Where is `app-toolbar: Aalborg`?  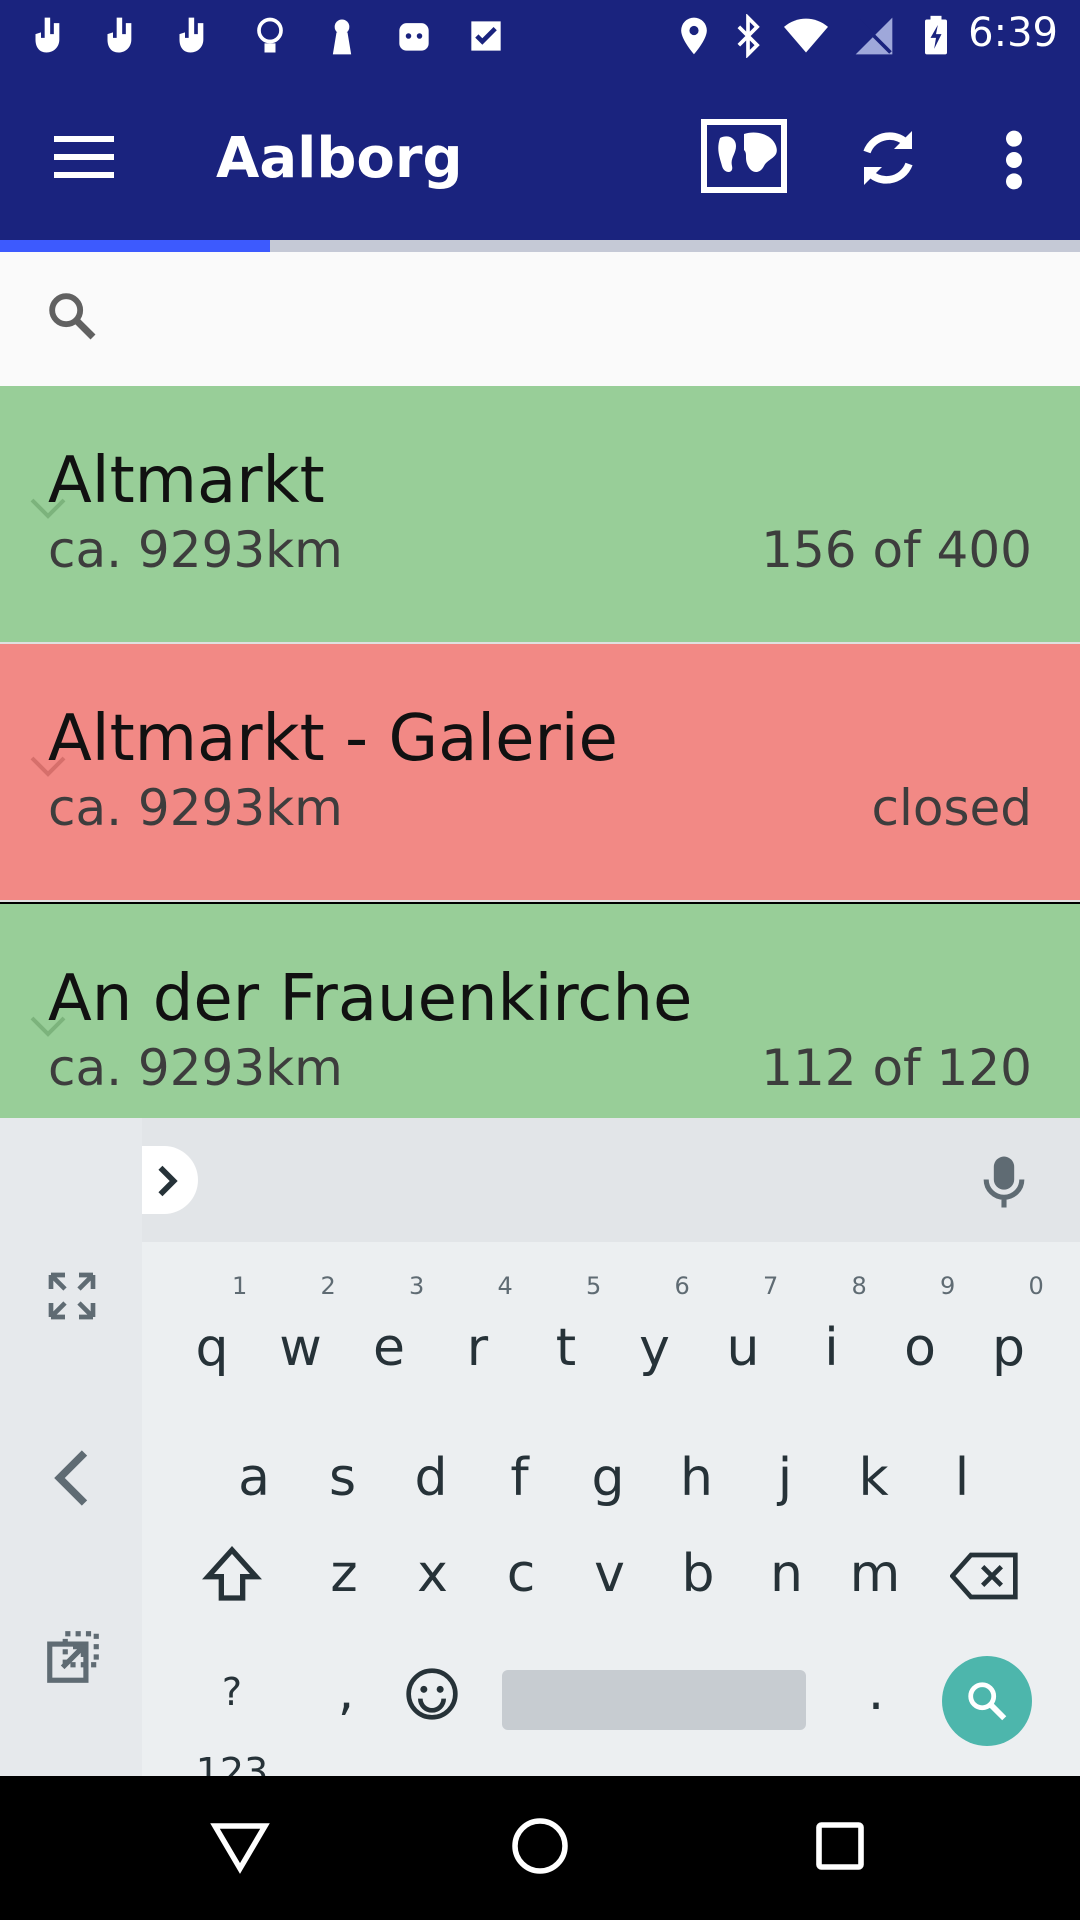 app-toolbar: Aalborg is located at coordinates (540, 156).